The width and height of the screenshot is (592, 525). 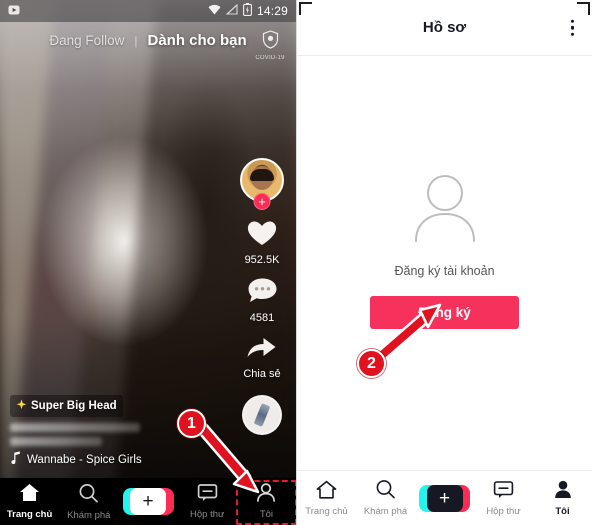 I want to click on video-caption: Super Big Head Wannabe - Spice Girls, so click(x=105, y=432).